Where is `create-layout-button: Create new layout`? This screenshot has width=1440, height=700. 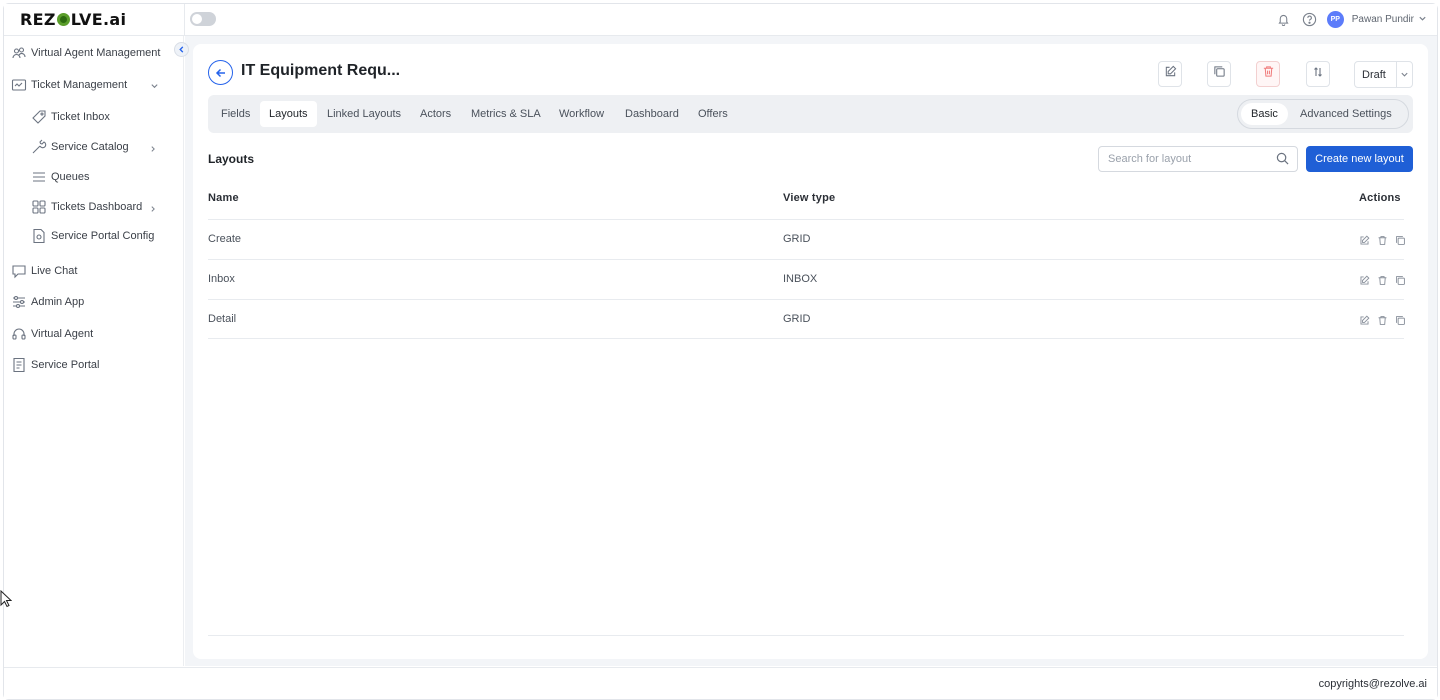 create-layout-button: Create new layout is located at coordinates (1359, 159).